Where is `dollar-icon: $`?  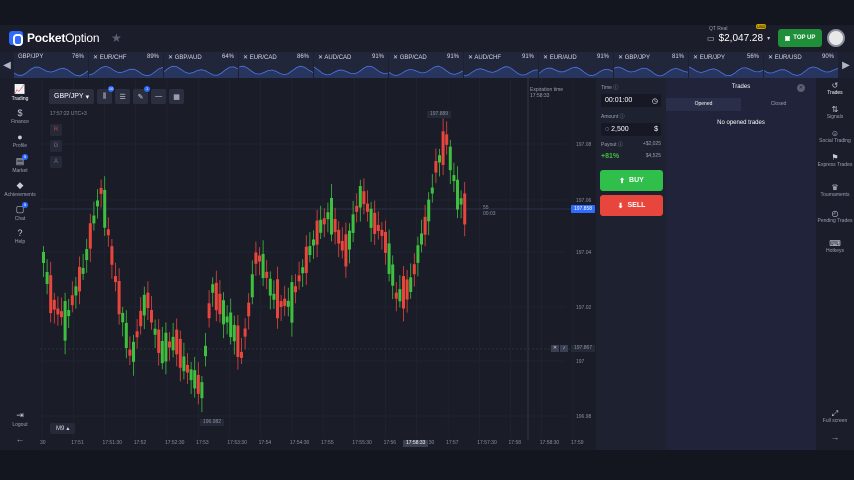
dollar-icon: $ is located at coordinates (656, 129).